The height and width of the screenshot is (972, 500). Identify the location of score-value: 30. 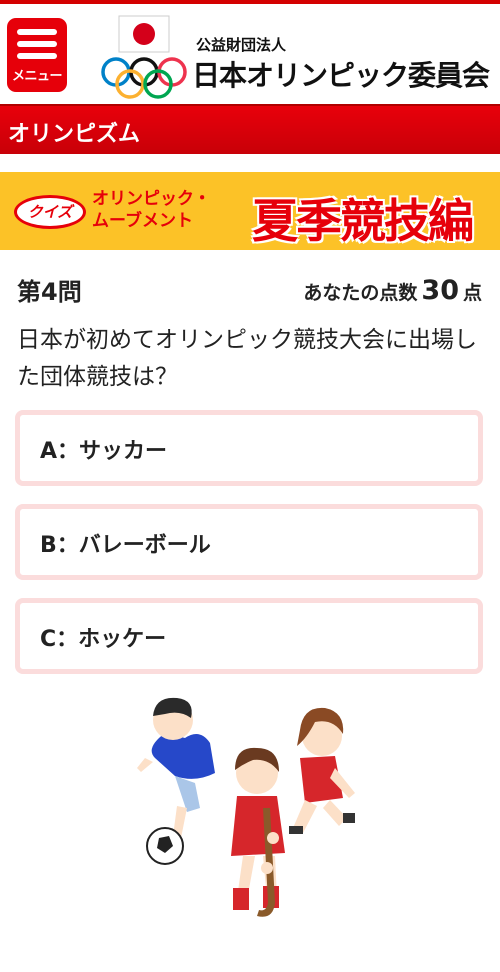
(440, 290).